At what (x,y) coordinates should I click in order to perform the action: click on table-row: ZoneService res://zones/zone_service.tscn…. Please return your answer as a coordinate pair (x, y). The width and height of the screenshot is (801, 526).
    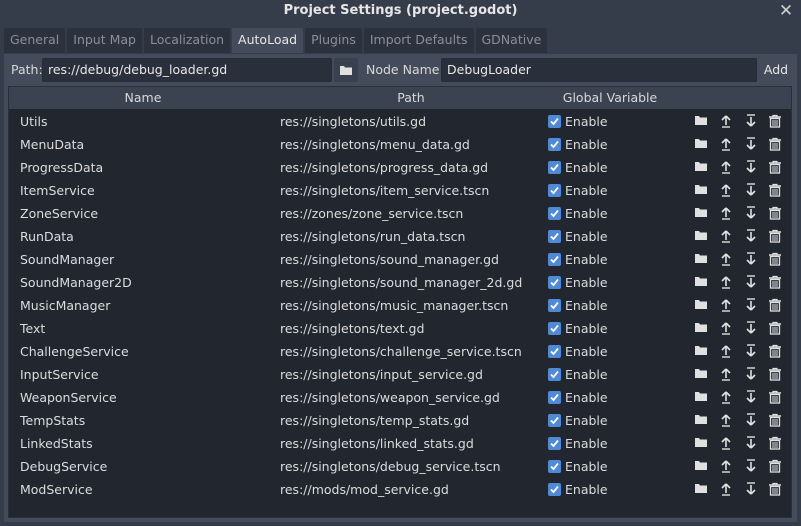
    Looking at the image, I should click on (400, 213).